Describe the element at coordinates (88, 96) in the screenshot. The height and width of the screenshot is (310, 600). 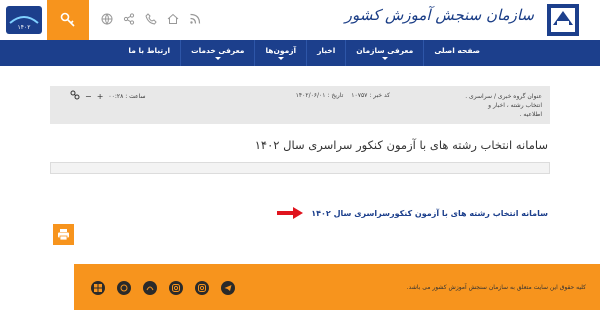
I see `font-decrease-button: −` at that location.